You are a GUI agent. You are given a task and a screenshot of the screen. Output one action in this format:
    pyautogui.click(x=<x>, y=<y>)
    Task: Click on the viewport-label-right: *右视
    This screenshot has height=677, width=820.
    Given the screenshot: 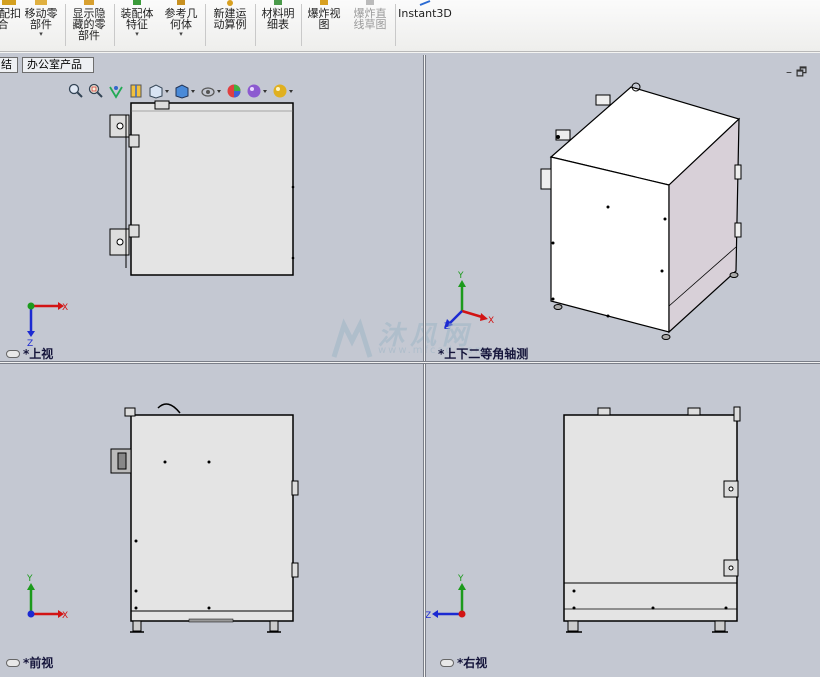 What is the action you would take?
    pyautogui.click(x=463, y=662)
    